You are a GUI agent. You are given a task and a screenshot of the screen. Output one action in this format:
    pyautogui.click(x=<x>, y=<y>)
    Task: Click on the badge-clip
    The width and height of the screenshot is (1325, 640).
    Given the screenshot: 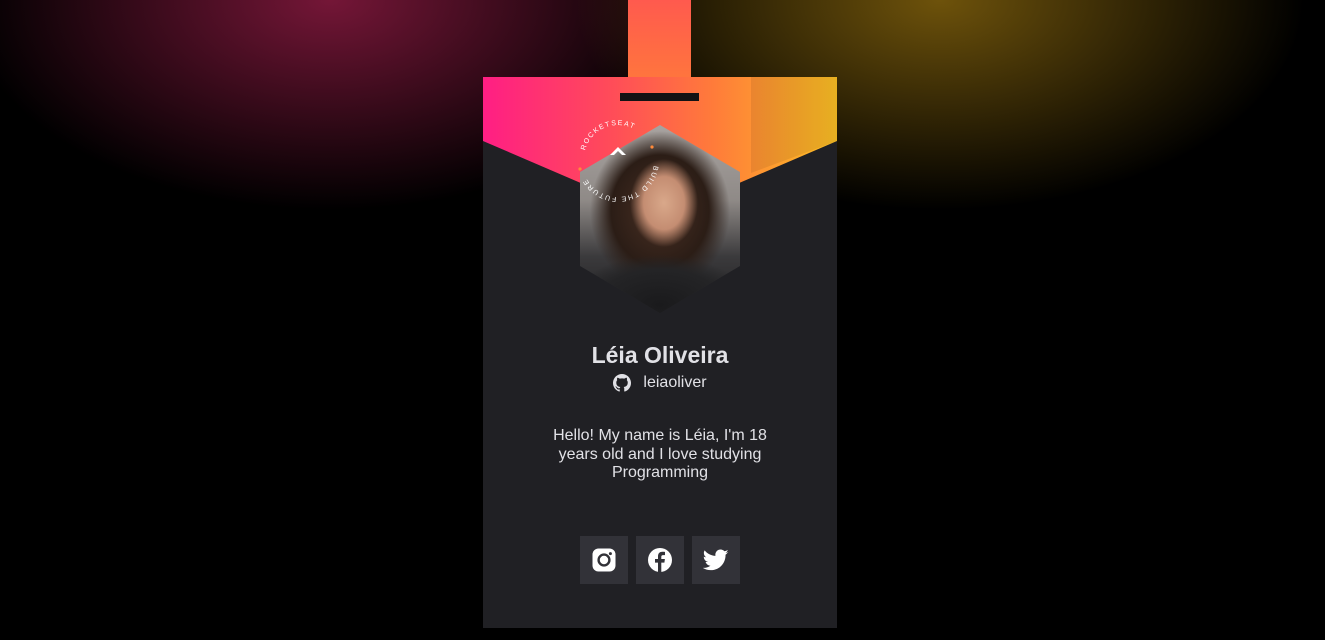 What is the action you would take?
    pyautogui.click(x=659, y=97)
    